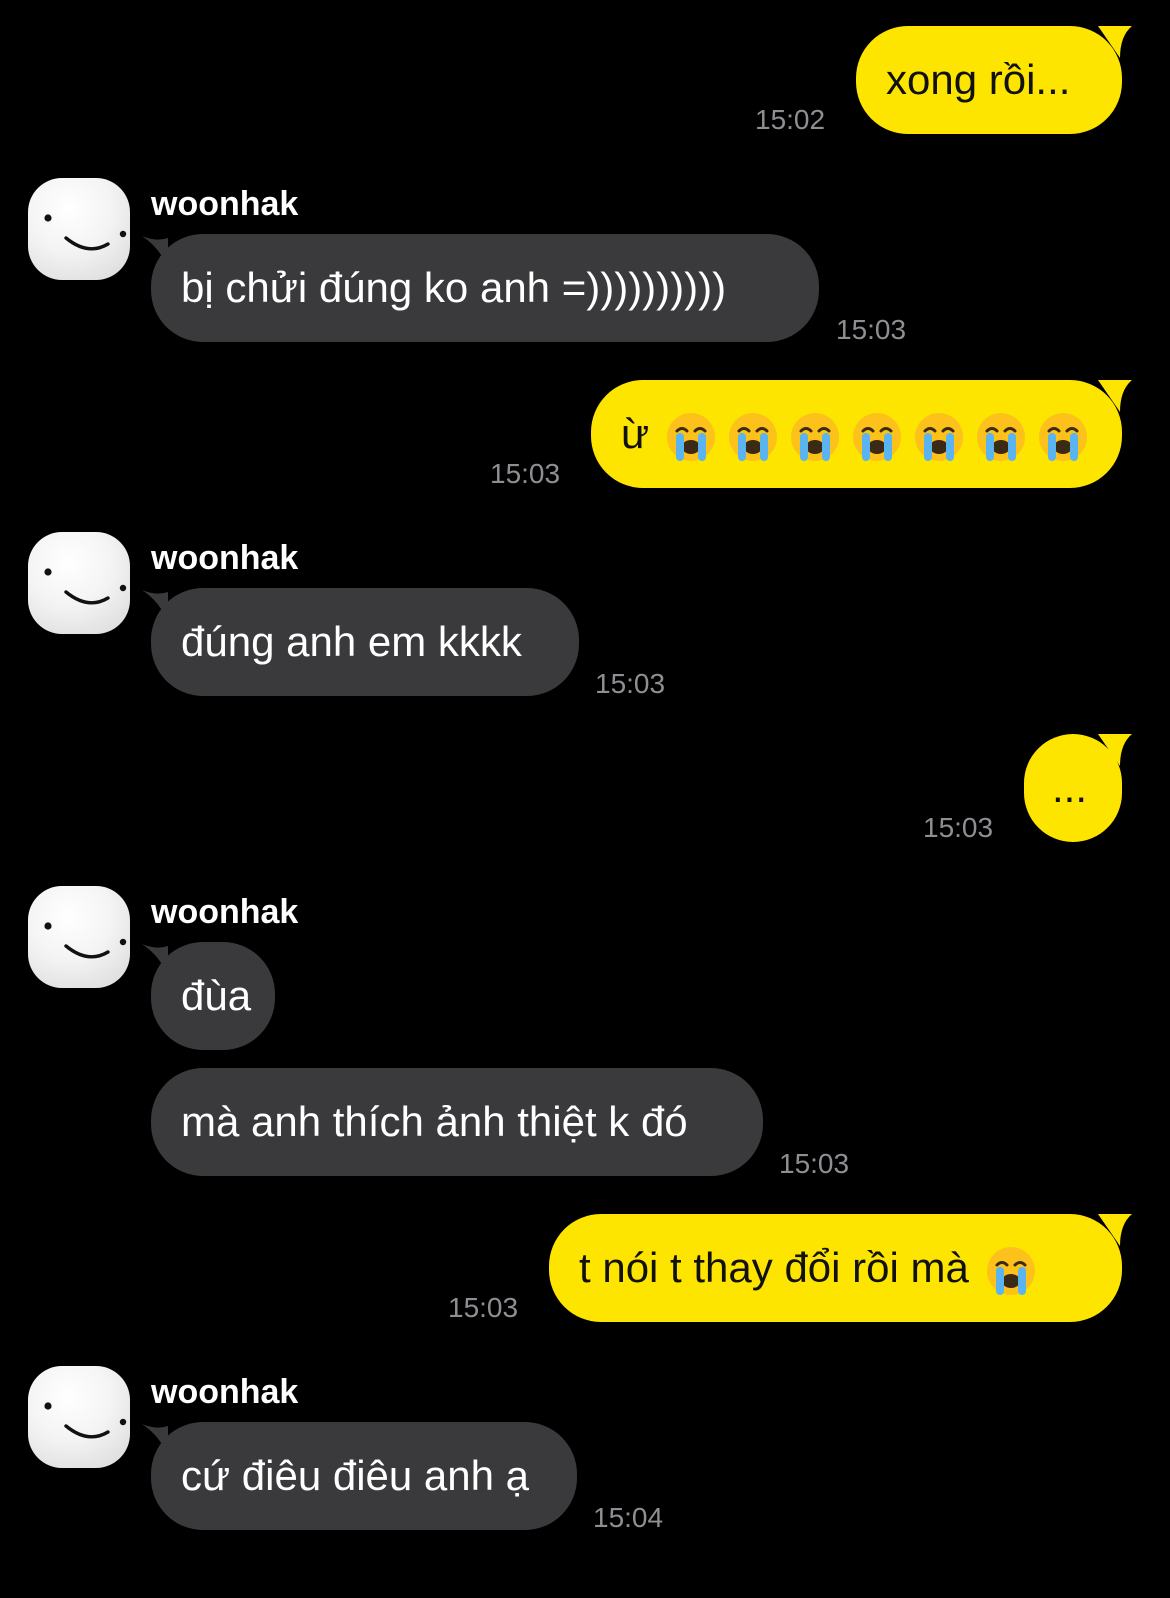  Describe the element at coordinates (351, 641) in the screenshot. I see `message-text: đúng anh em kkkk` at that location.